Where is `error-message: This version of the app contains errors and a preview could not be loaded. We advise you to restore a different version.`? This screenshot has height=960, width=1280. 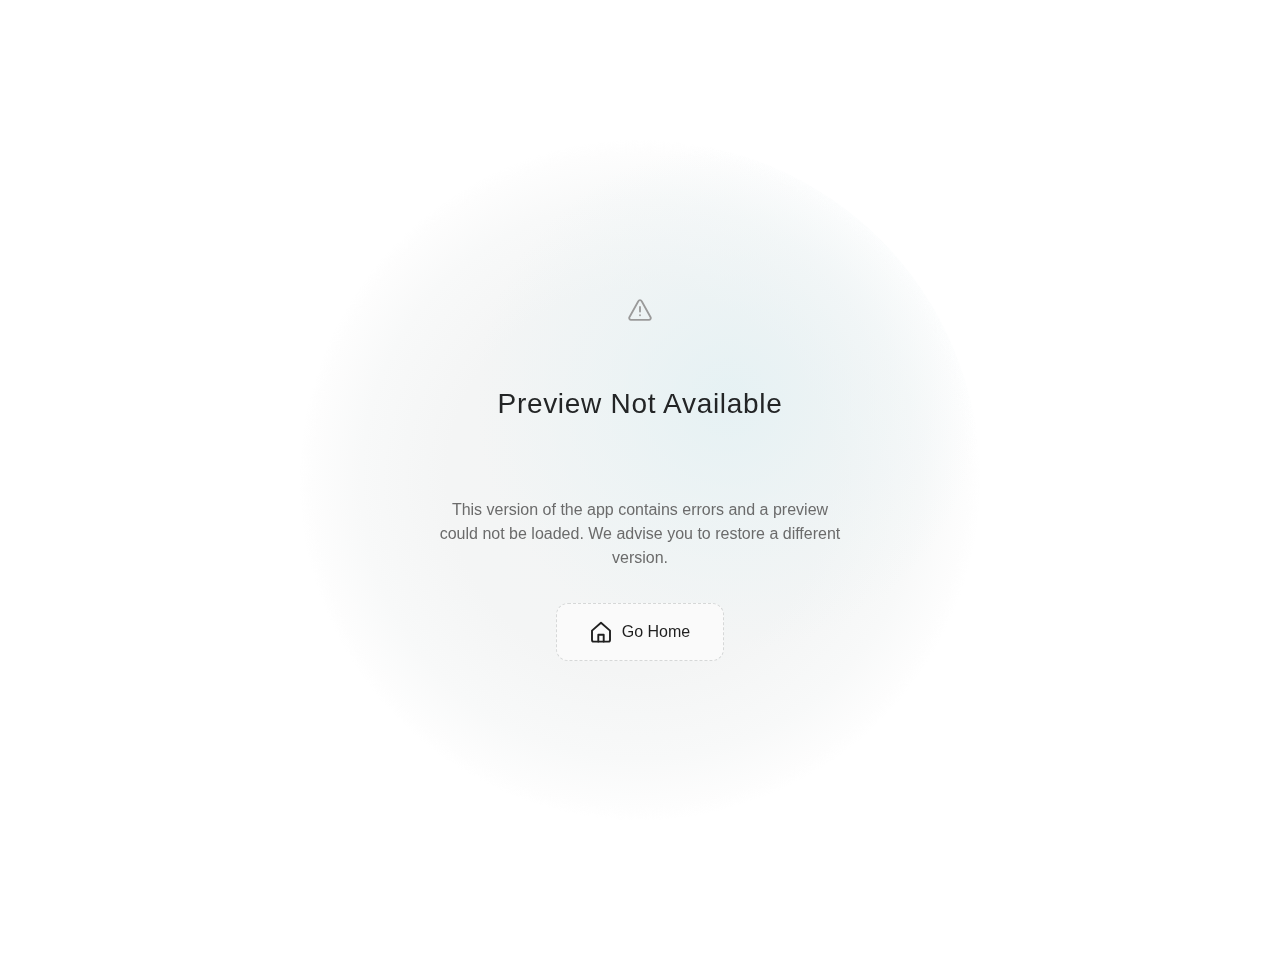
error-message: This version of the app contains errors and a preview could not be loaded. We advise you to restore a different version. is located at coordinates (640, 534).